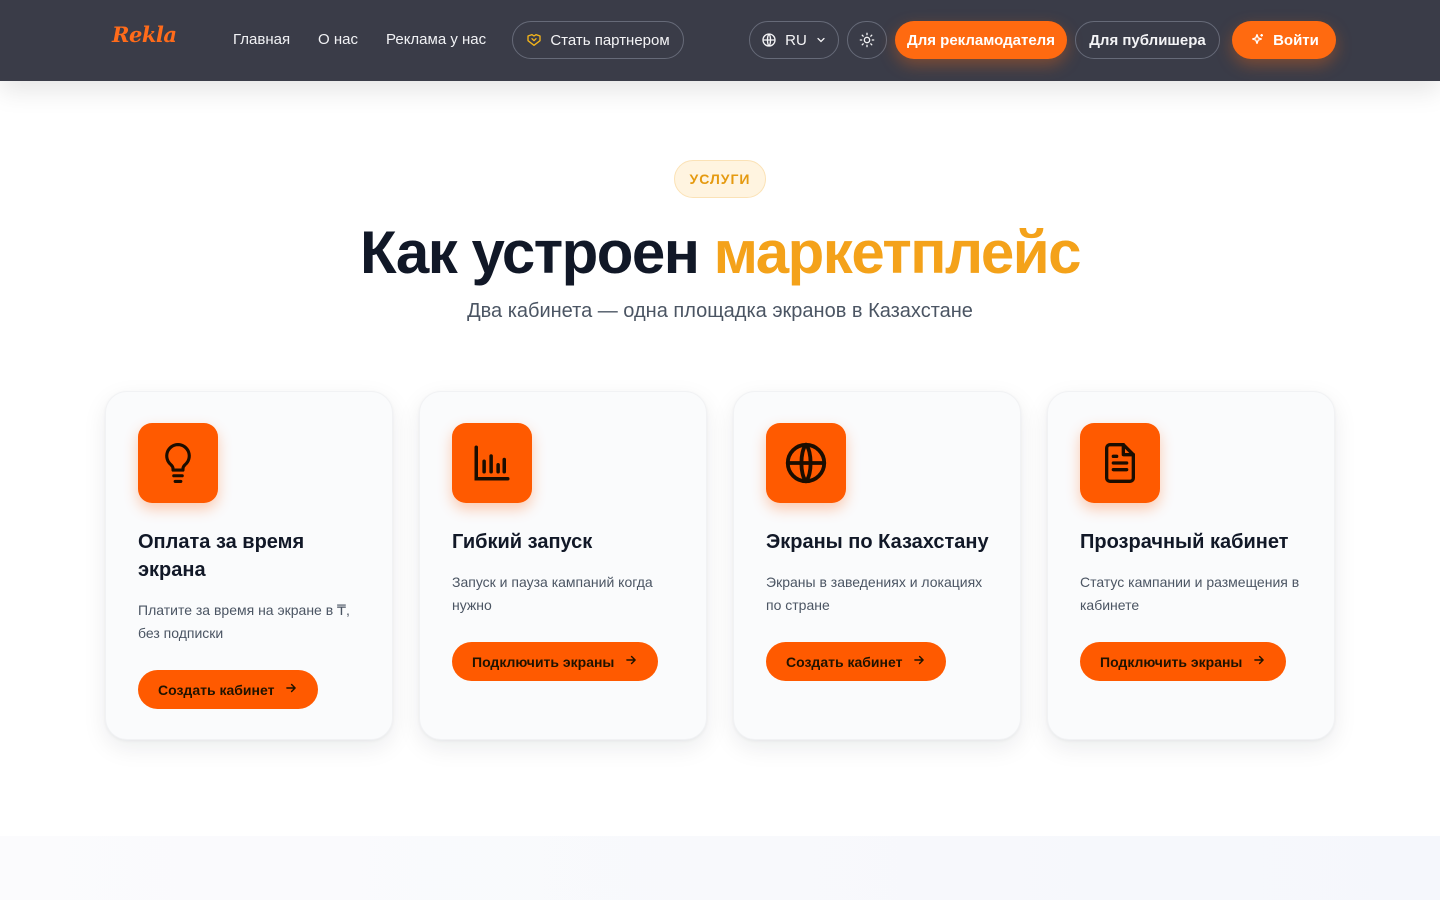 The width and height of the screenshot is (1440, 900). Describe the element at coordinates (1120, 463) in the screenshot. I see `document-icon` at that location.